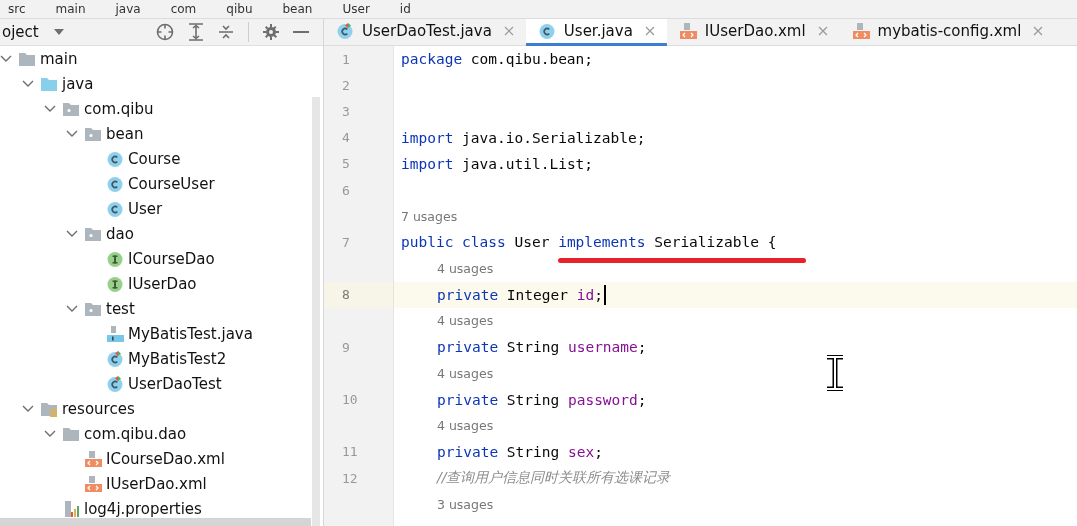 The height and width of the screenshot is (526, 1077). Describe the element at coordinates (98, 408) in the screenshot. I see `tree-item-label: resources` at that location.